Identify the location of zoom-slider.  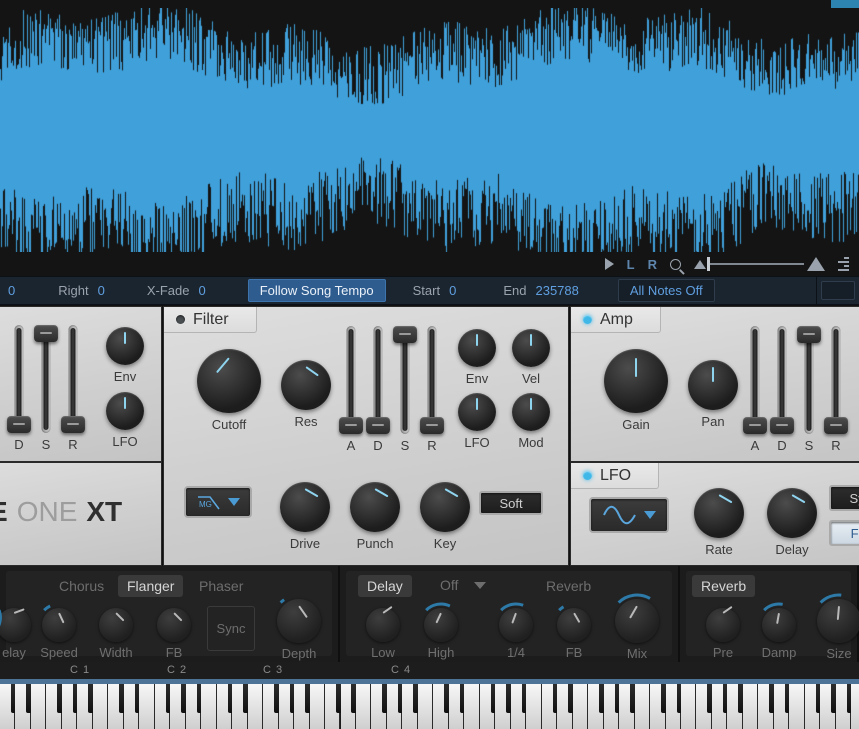
(759, 264).